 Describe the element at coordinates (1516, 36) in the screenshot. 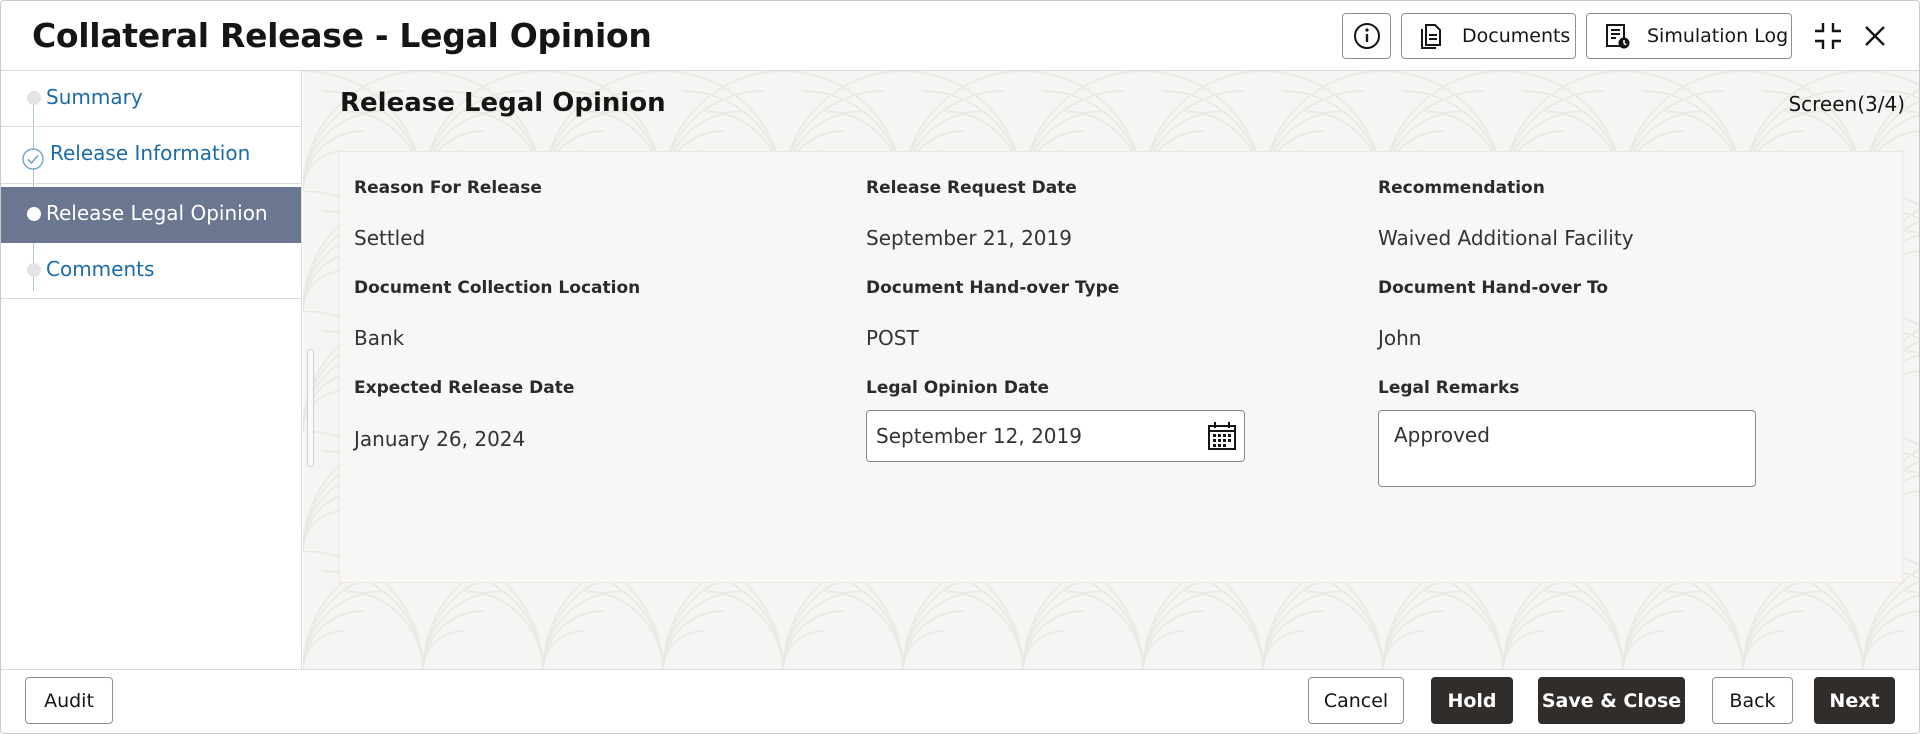

I see `documents-label: Documents` at that location.